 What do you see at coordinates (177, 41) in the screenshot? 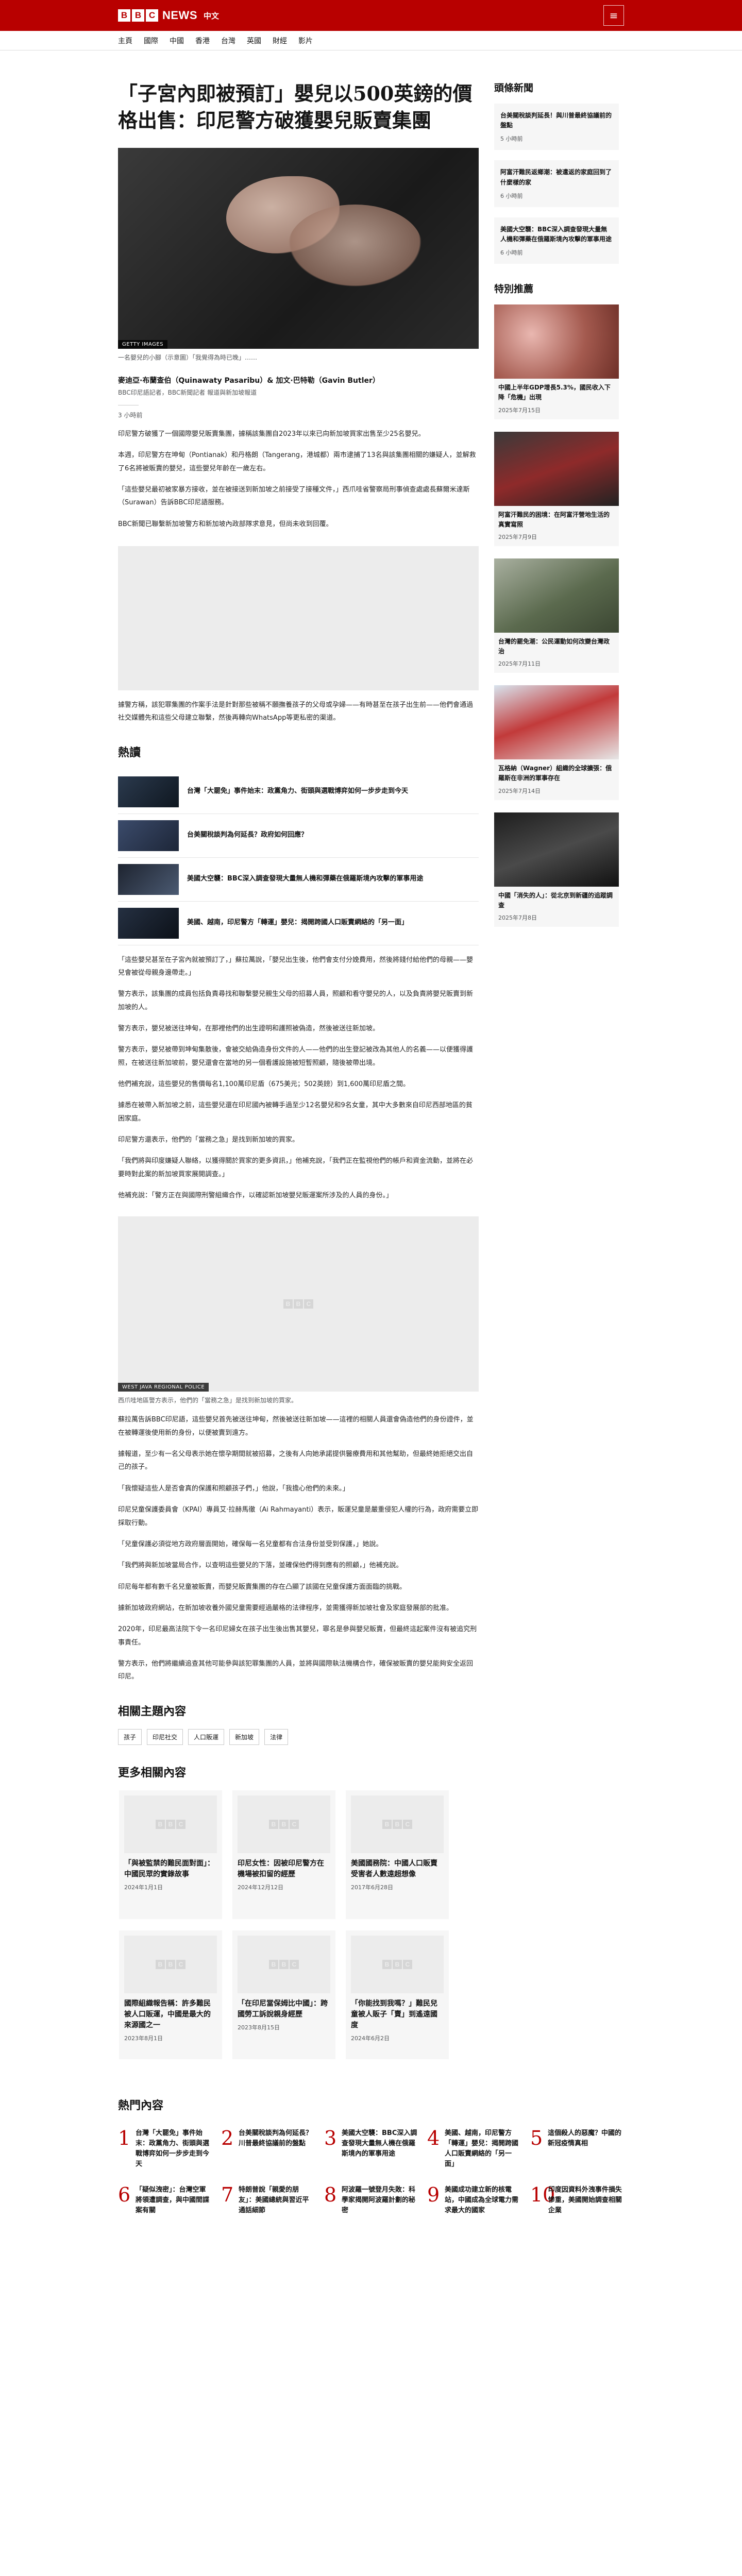
I see `nav-item-china: 中國` at bounding box center [177, 41].